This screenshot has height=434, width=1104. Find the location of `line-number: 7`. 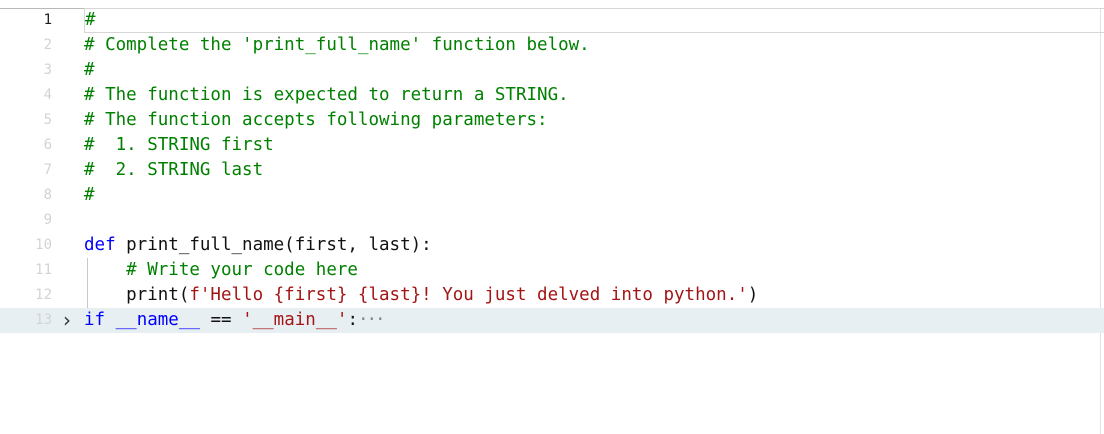

line-number: 7 is located at coordinates (47, 170).